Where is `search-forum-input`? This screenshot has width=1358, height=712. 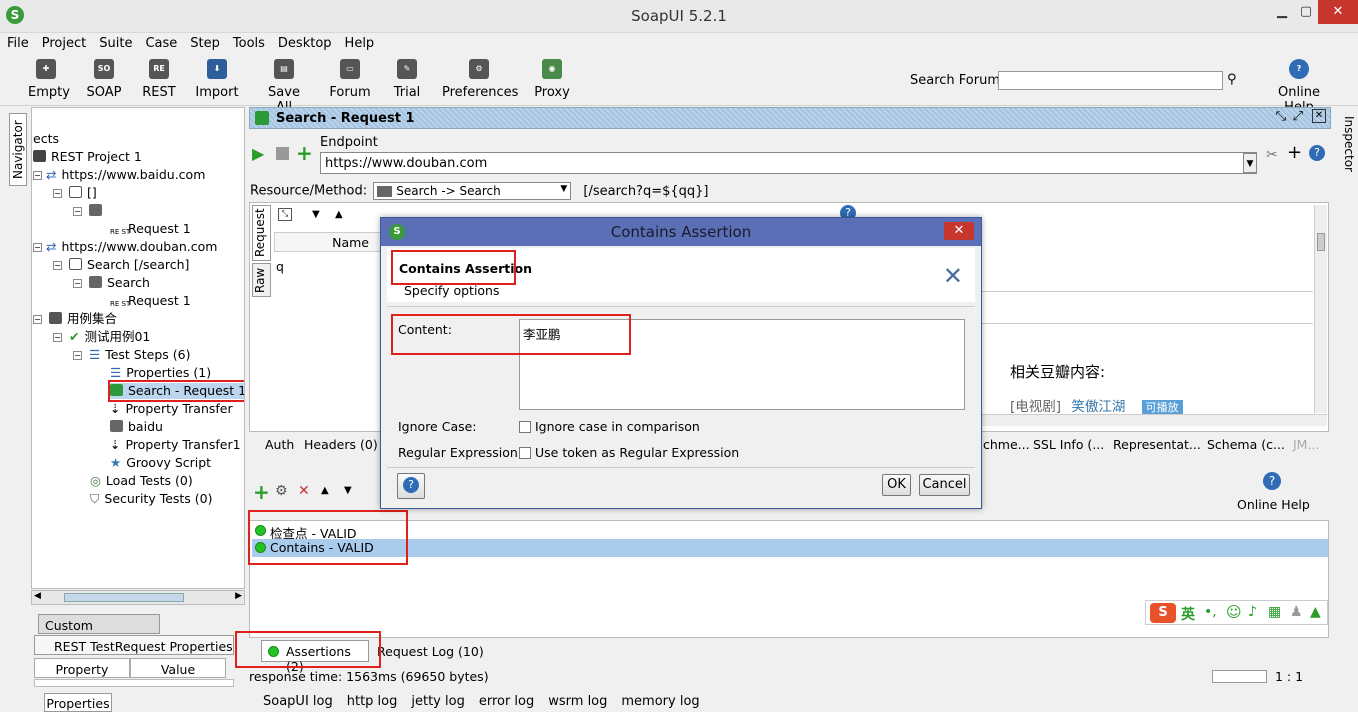 search-forum-input is located at coordinates (1110, 80).